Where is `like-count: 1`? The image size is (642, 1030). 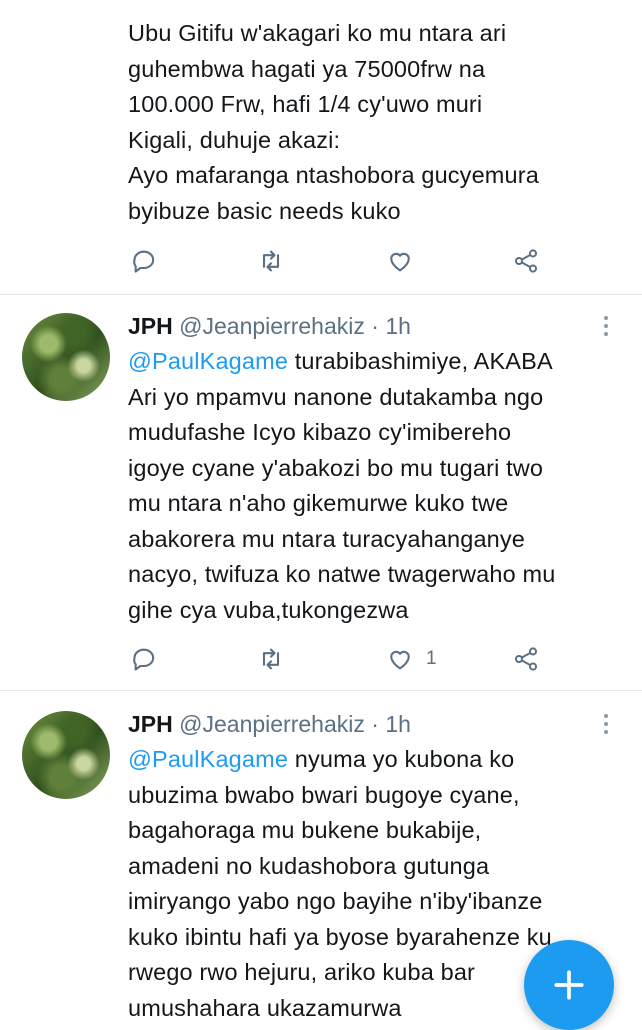
like-count: 1 is located at coordinates (431, 658).